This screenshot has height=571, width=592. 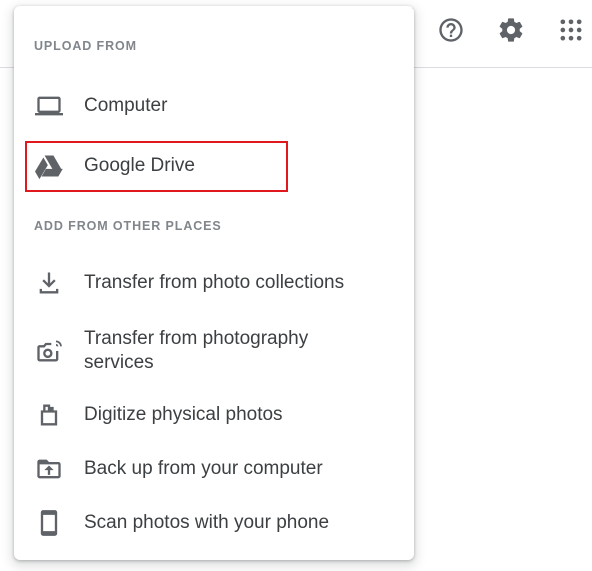 What do you see at coordinates (49, 106) in the screenshot?
I see `laptop-icon` at bounding box center [49, 106].